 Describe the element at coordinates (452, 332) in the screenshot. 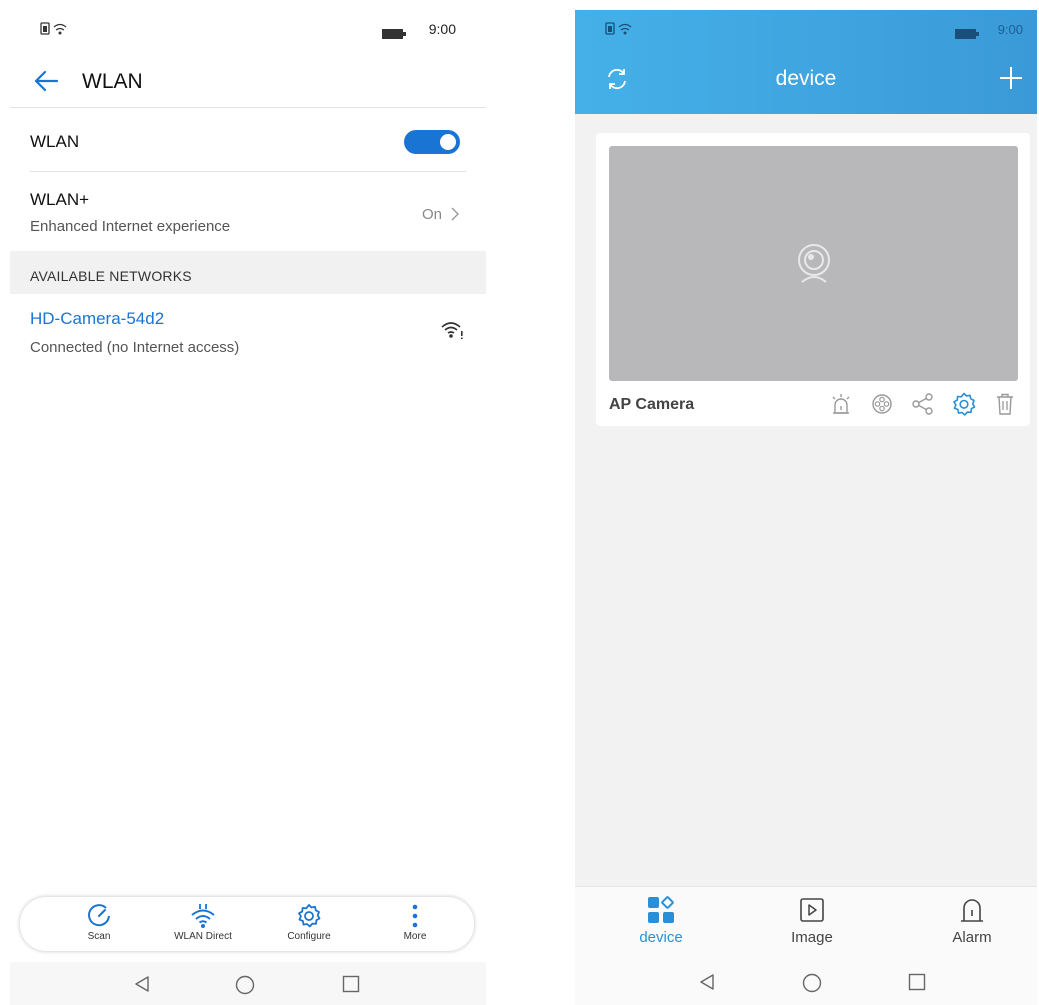

I see `wifi-signal-warning-icon` at that location.